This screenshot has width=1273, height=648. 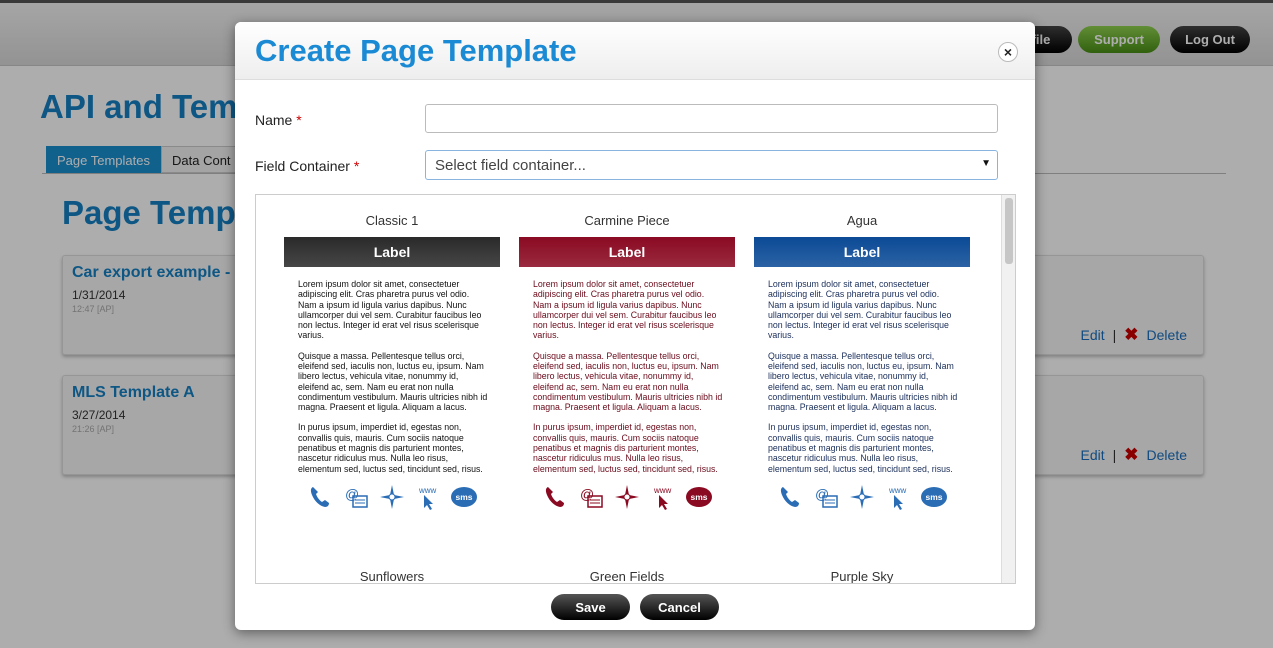 What do you see at coordinates (986, 163) in the screenshot?
I see `dropdown-arrow-icon: ▼` at bounding box center [986, 163].